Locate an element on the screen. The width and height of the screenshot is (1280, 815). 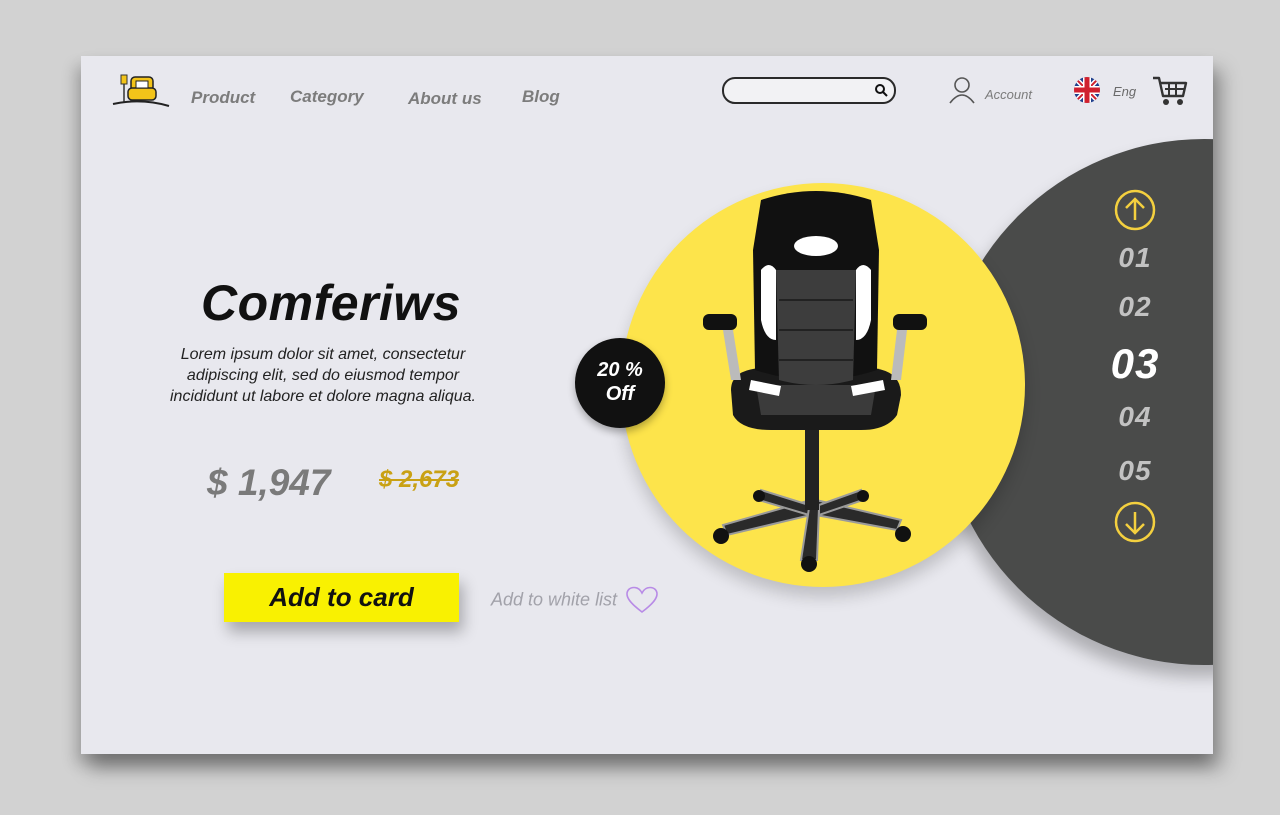
uk-flag-icon is located at coordinates (1087, 90).